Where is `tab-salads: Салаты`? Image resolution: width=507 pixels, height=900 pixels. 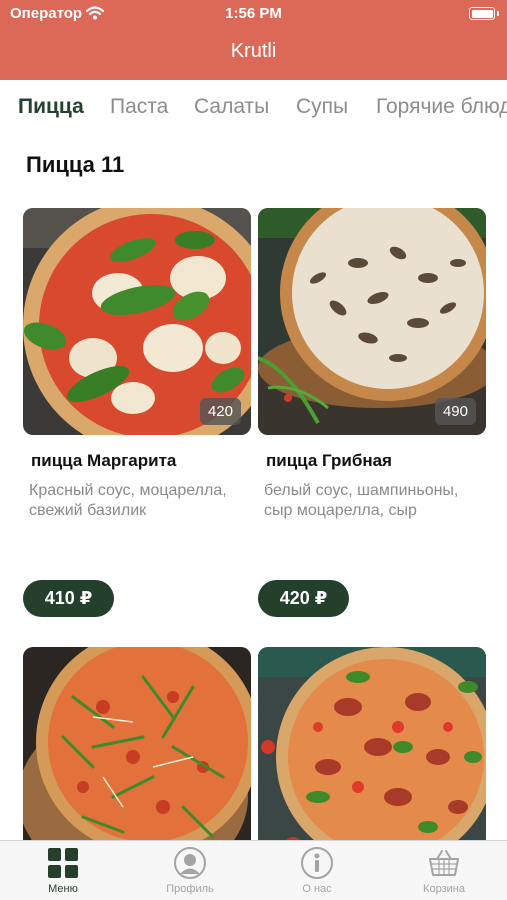 tab-salads: Салаты is located at coordinates (231, 107).